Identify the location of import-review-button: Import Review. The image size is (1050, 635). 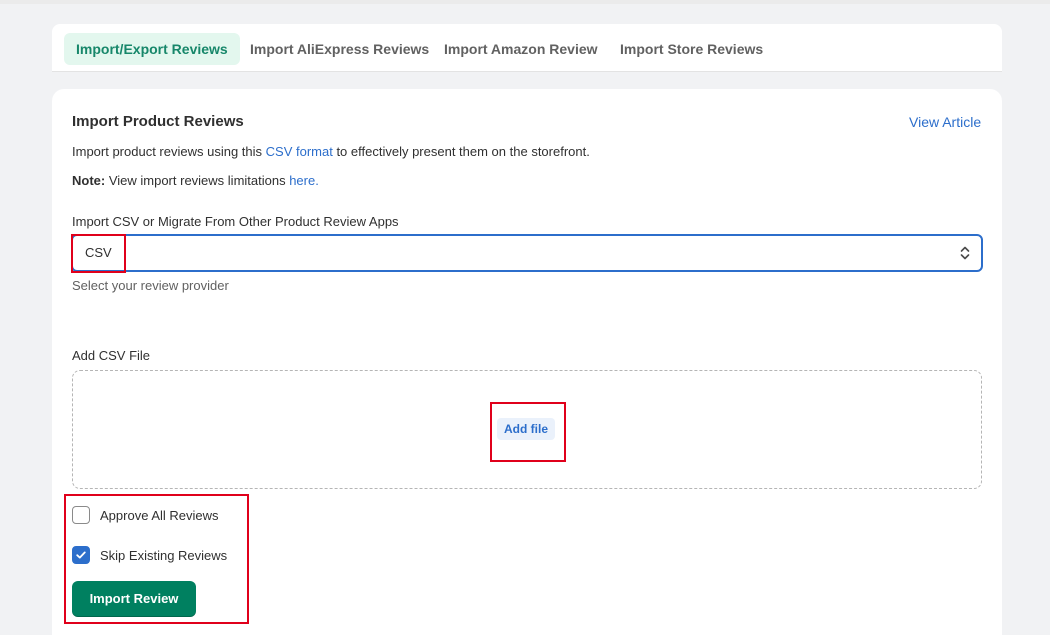
(134, 599).